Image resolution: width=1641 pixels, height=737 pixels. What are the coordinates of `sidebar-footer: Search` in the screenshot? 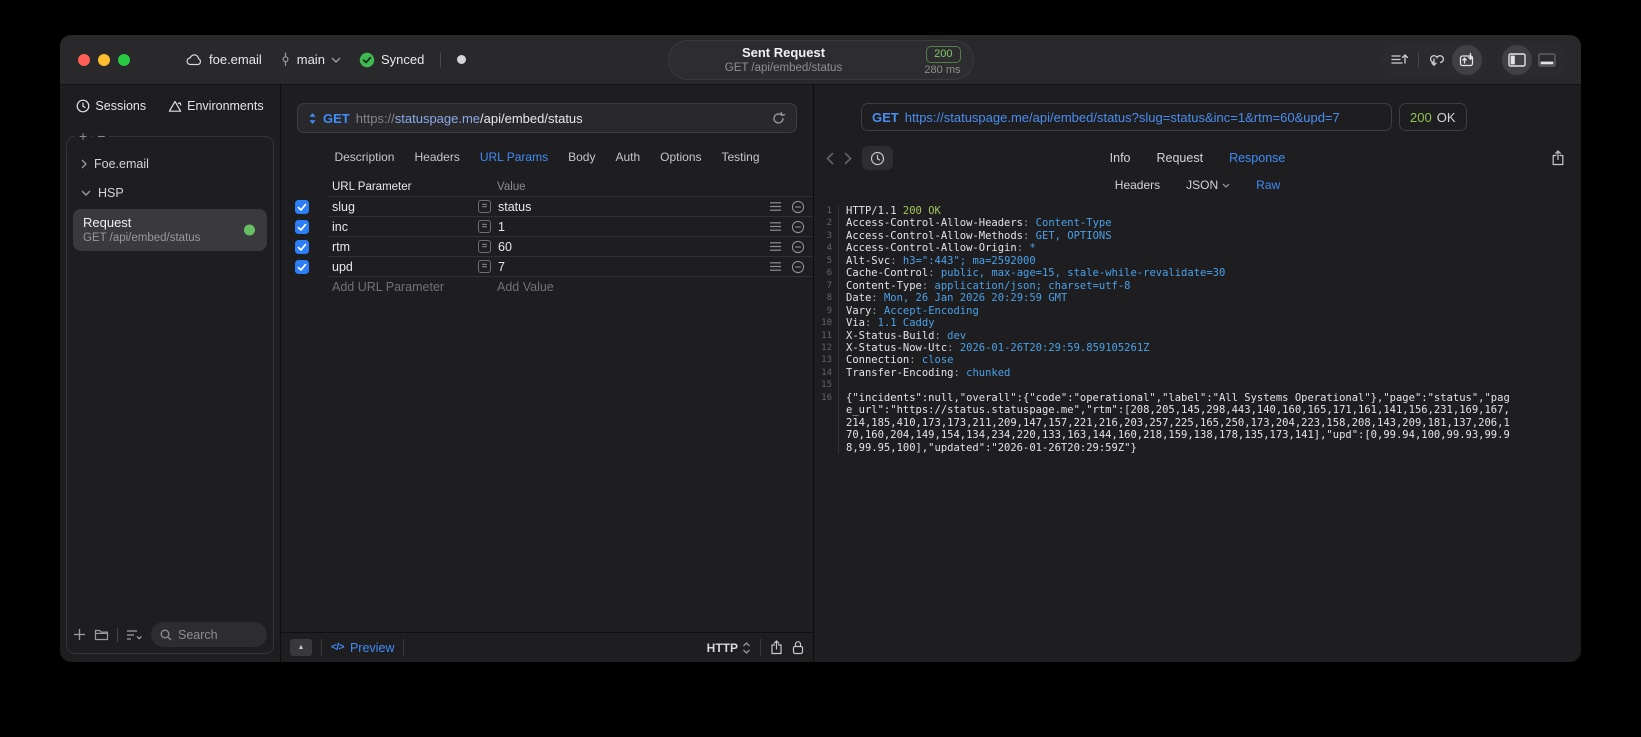 It's located at (170, 635).